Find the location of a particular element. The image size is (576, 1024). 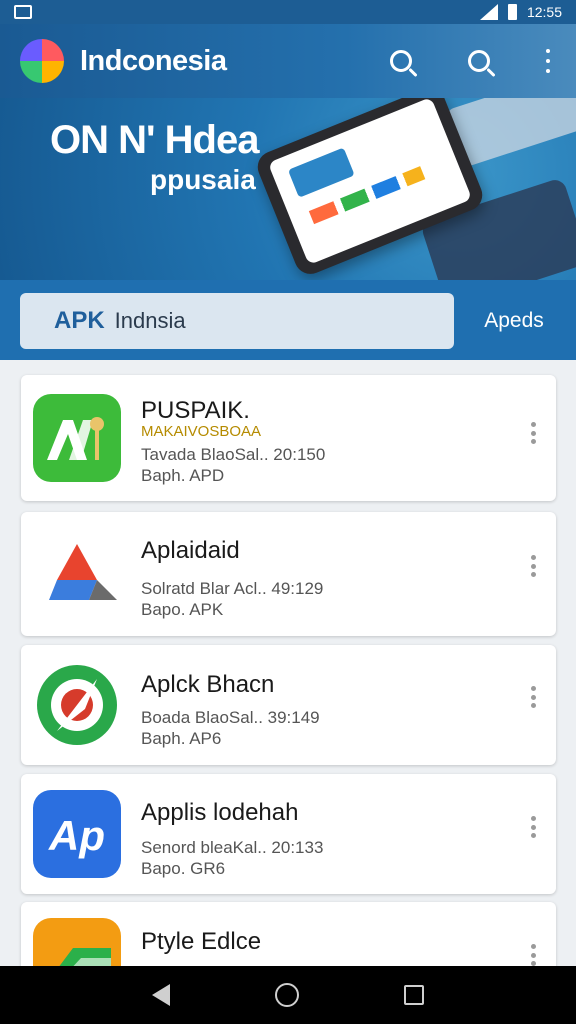

hero-title: ON N' Hdea is located at coordinates (154, 140).